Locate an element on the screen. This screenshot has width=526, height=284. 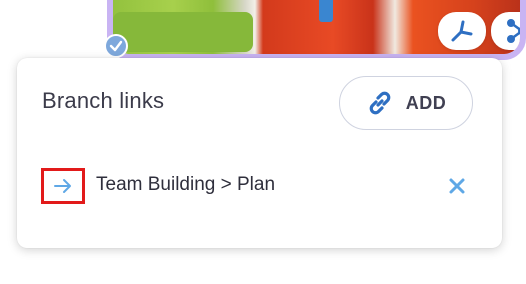
link-icon is located at coordinates (380, 103).